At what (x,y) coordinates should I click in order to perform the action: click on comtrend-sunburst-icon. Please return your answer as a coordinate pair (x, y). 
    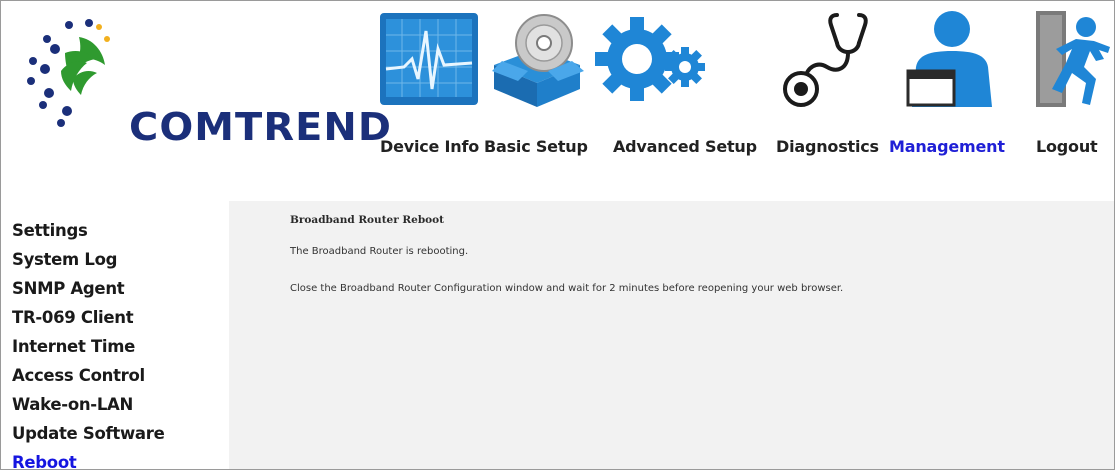
    Looking at the image, I should click on (68, 73).